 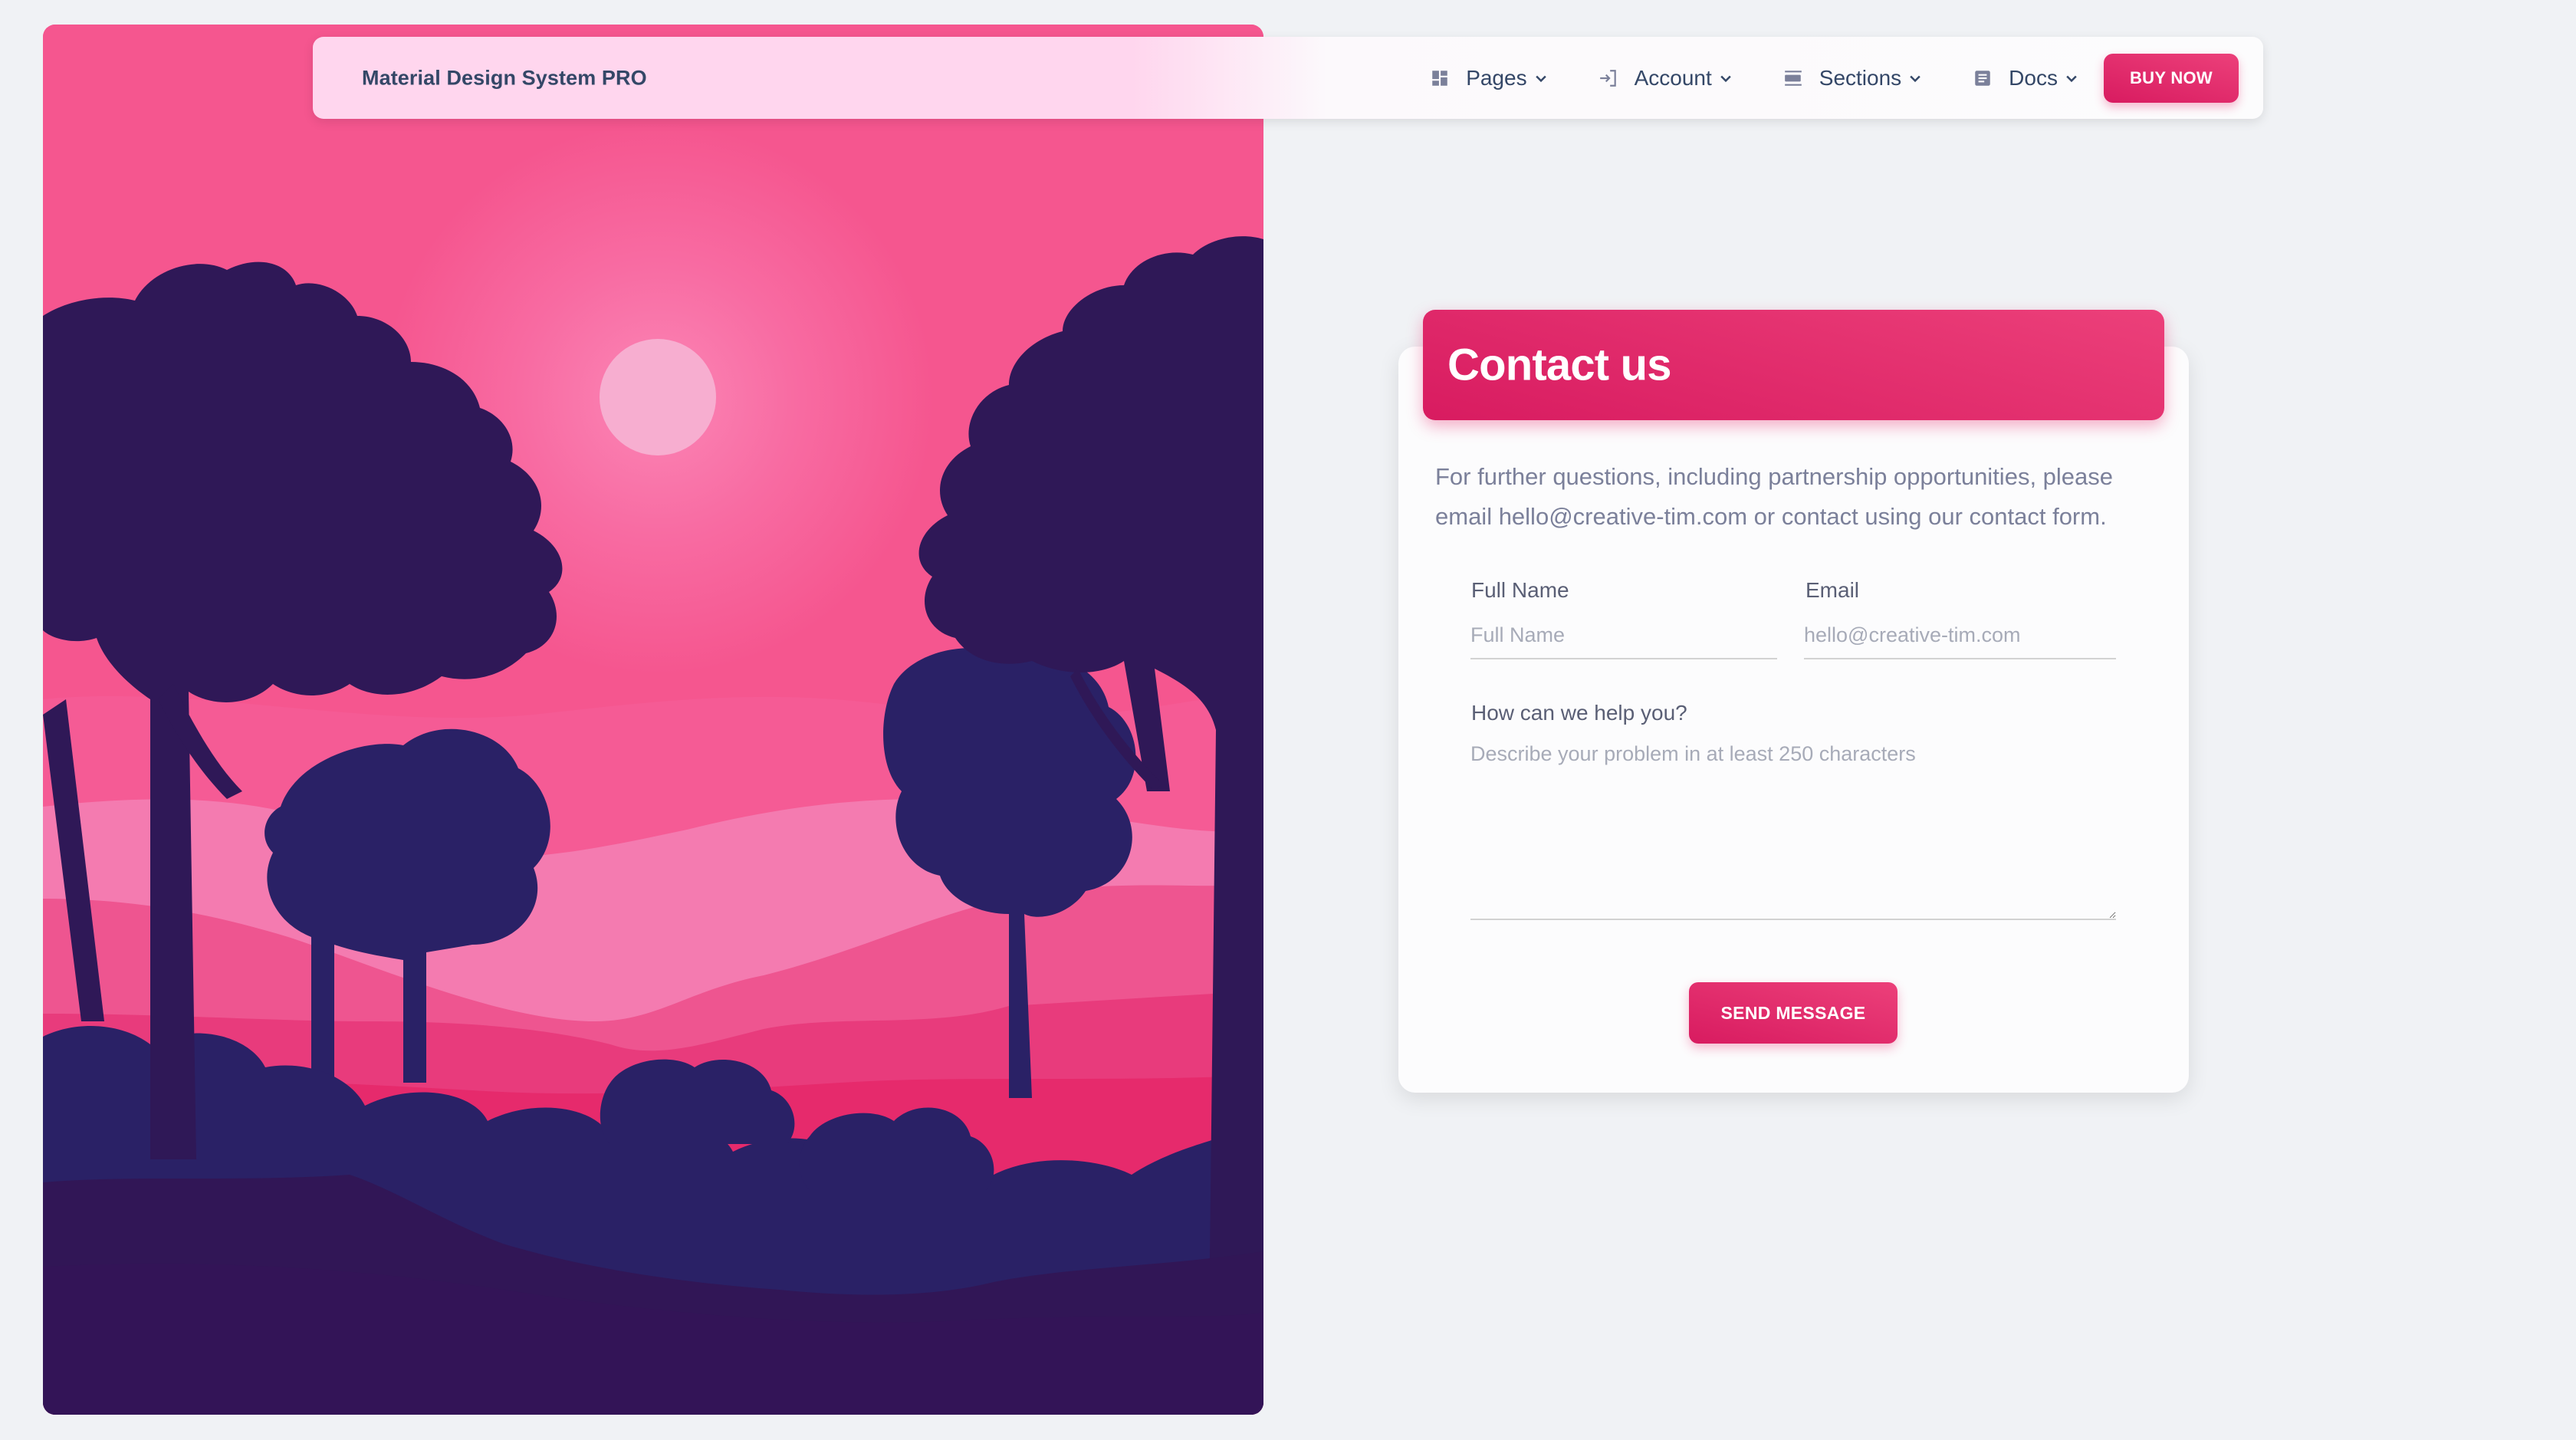 I want to click on contact-title: Contact us, so click(x=1559, y=365).